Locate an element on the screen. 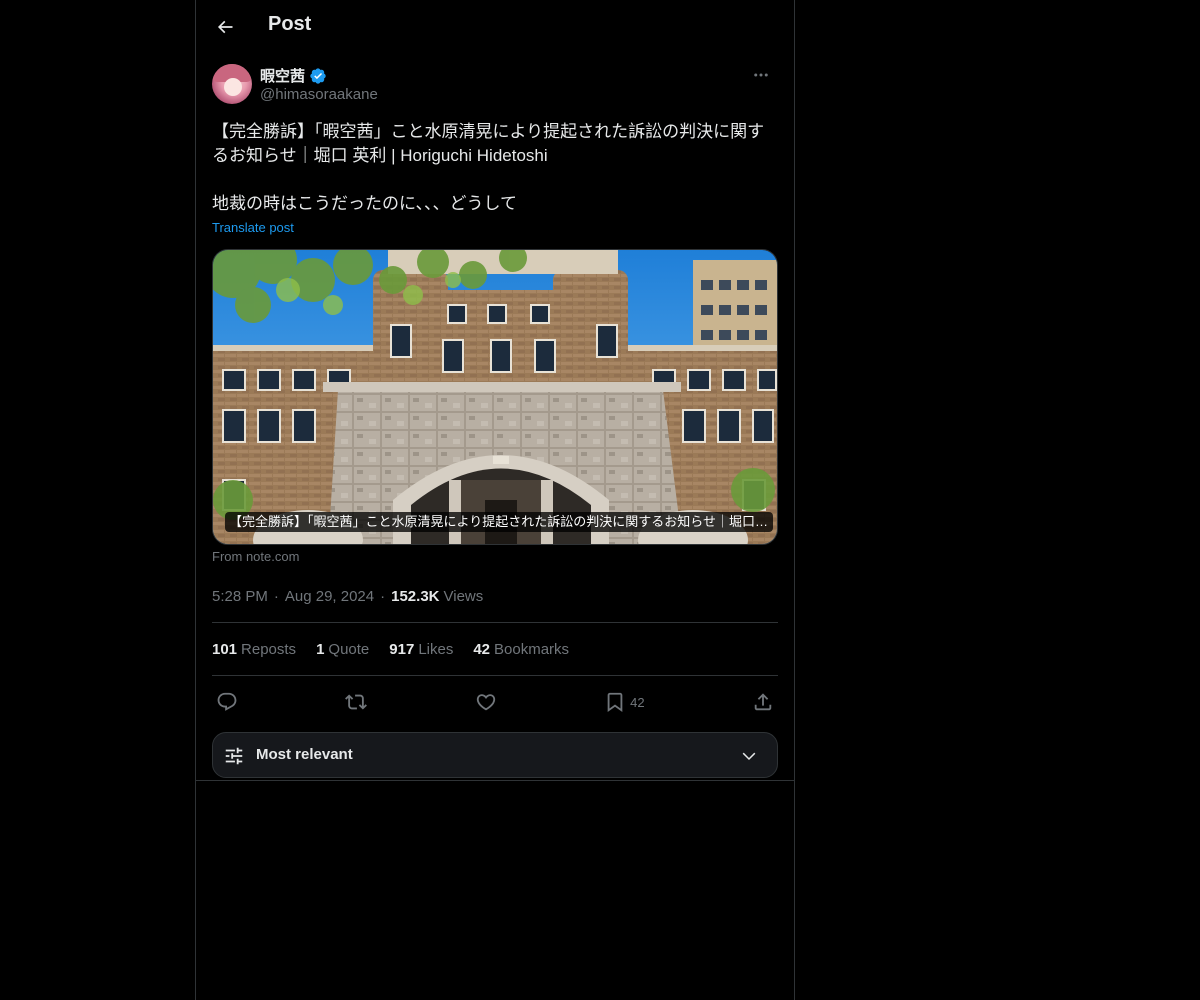 The image size is (1200, 1000). views-count: 152.3K is located at coordinates (415, 596).